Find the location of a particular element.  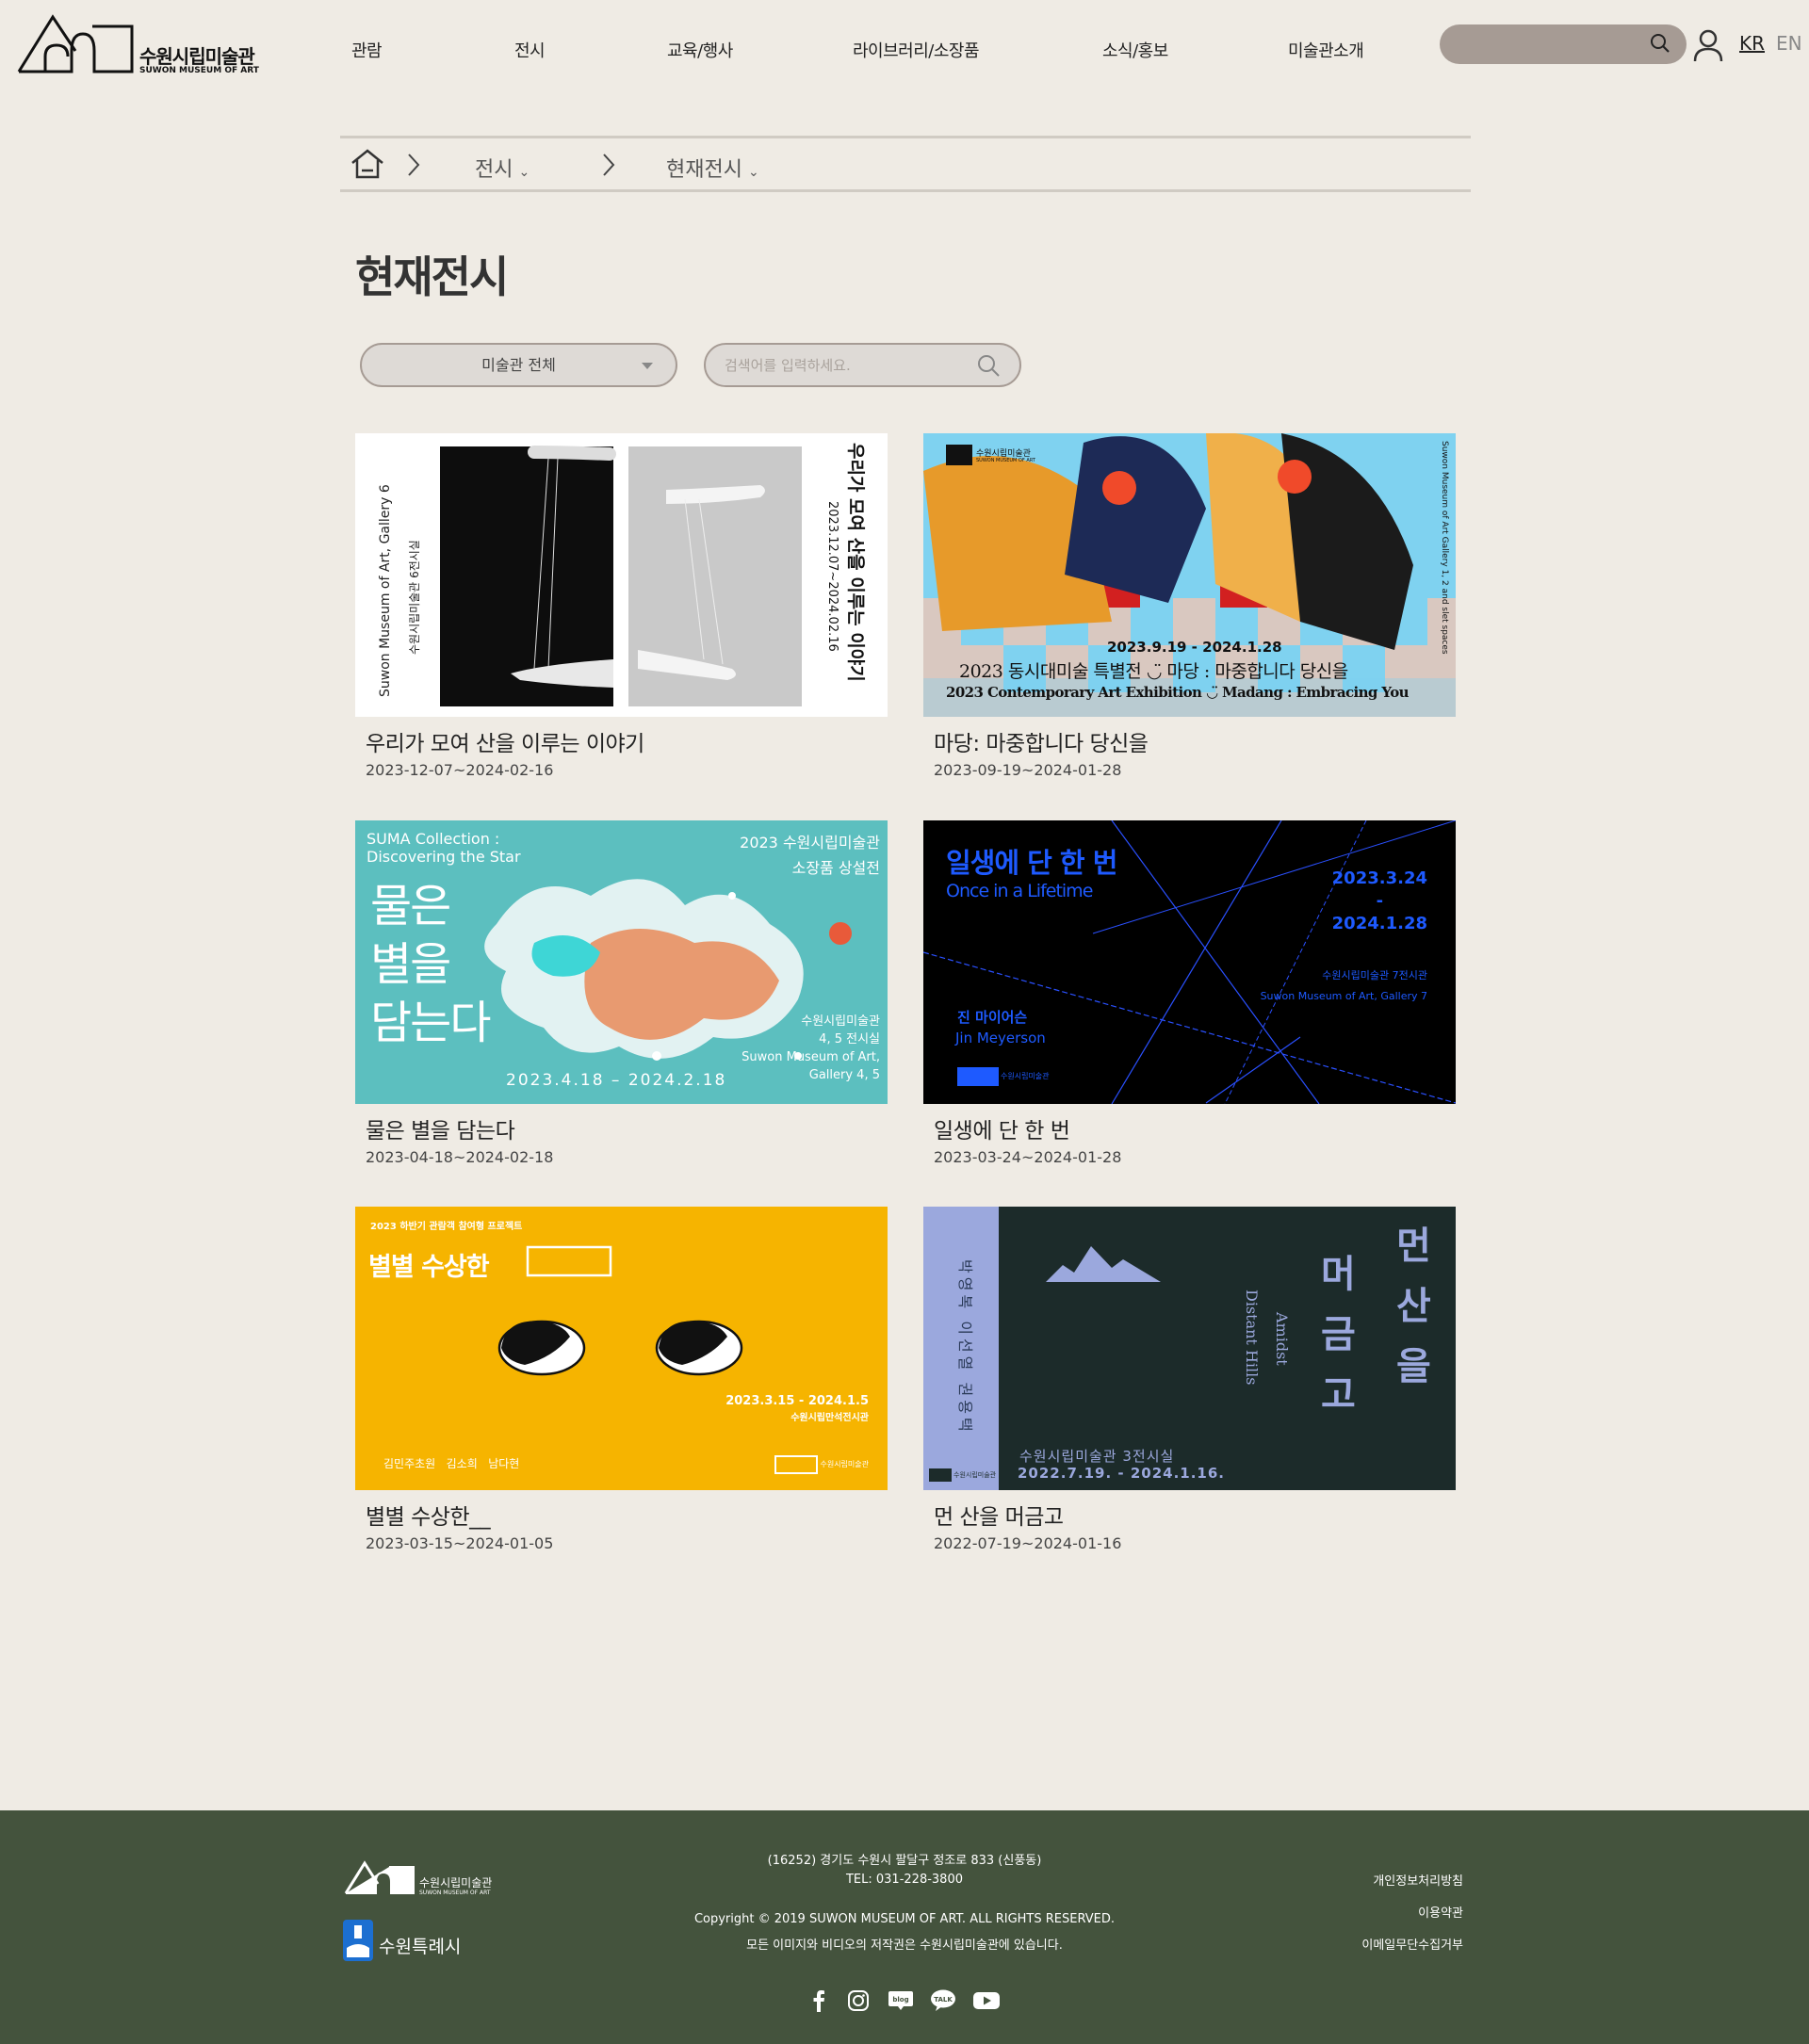

page-title: 현재전시 is located at coordinates (432, 276).